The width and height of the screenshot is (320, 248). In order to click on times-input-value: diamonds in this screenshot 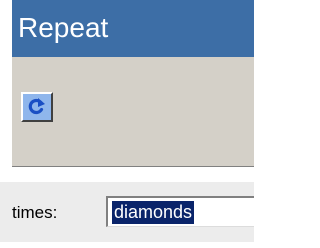, I will do `click(153, 212)`.